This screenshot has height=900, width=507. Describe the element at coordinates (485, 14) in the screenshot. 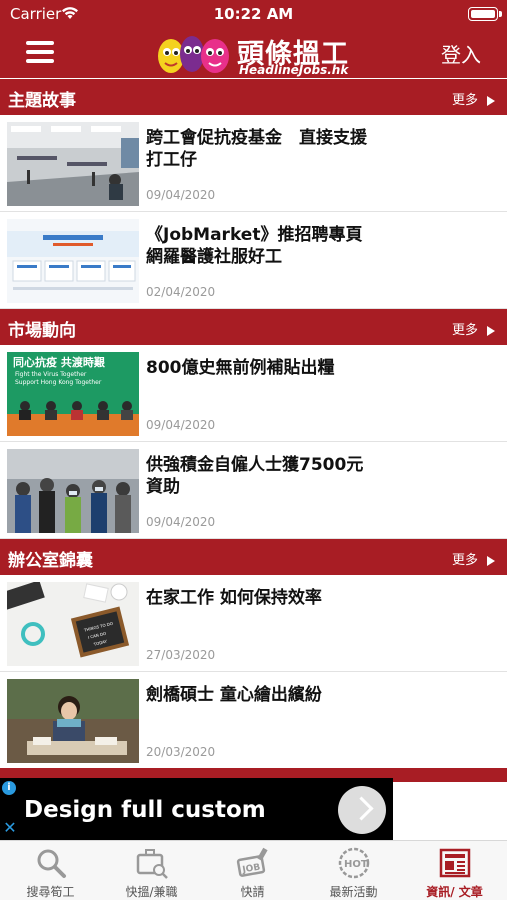

I see `battery-icon` at that location.